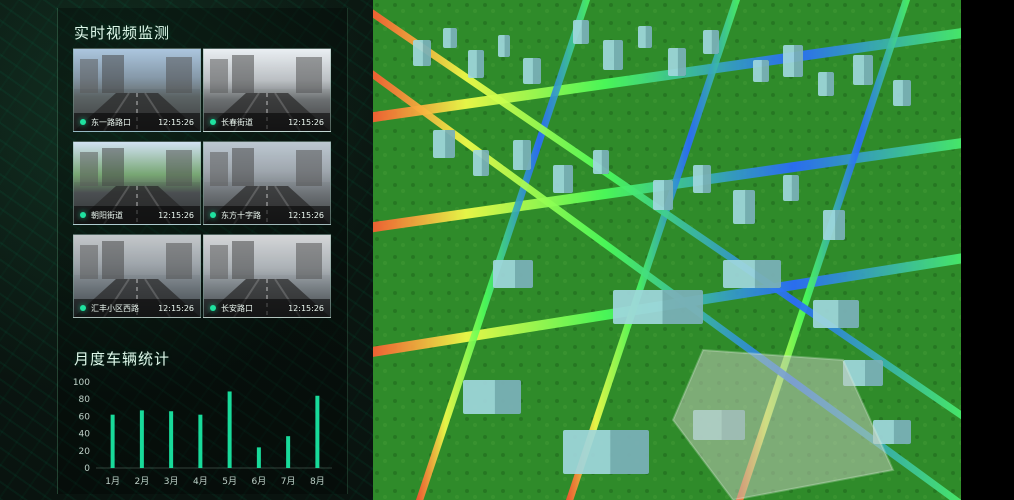 This screenshot has width=1014, height=500. What do you see at coordinates (85, 400) in the screenshot?
I see `y-tick-label: 80` at bounding box center [85, 400].